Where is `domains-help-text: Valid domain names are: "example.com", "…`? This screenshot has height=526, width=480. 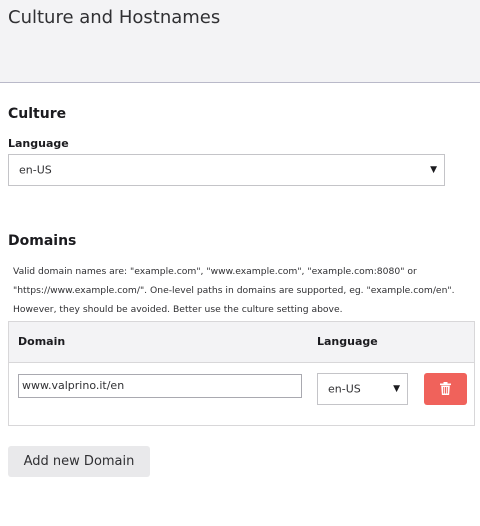
domains-help-text: Valid domain names are: "example.com", "… is located at coordinates (243, 290).